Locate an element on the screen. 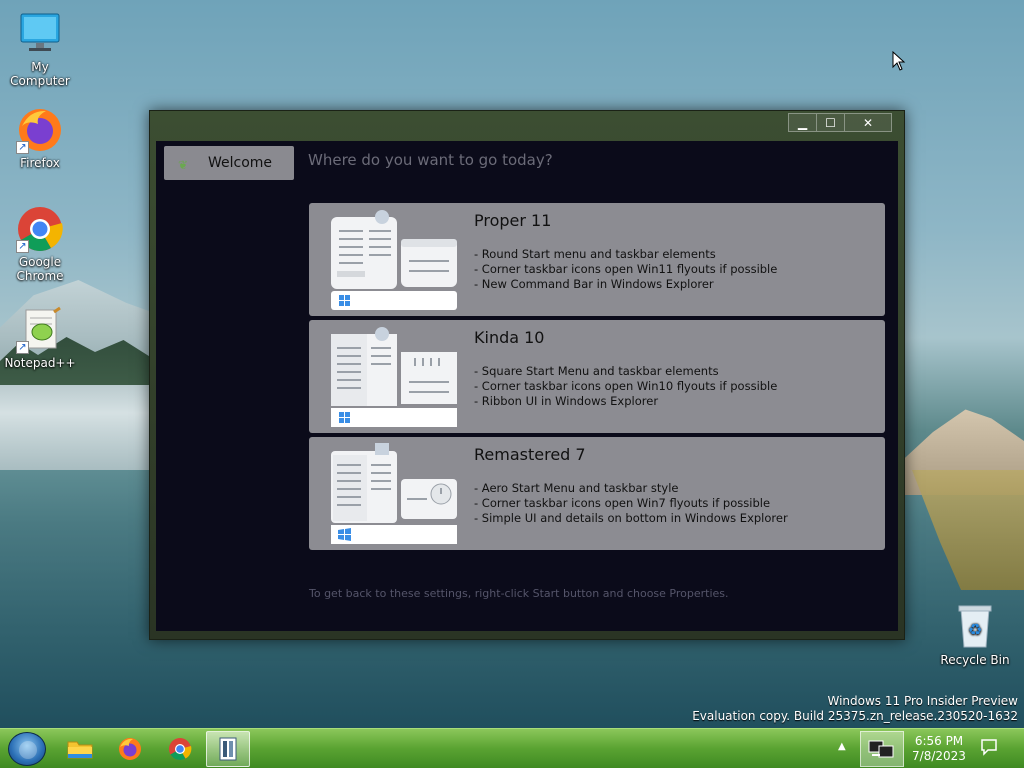  leaf-icon: ❦ is located at coordinates (183, 165).